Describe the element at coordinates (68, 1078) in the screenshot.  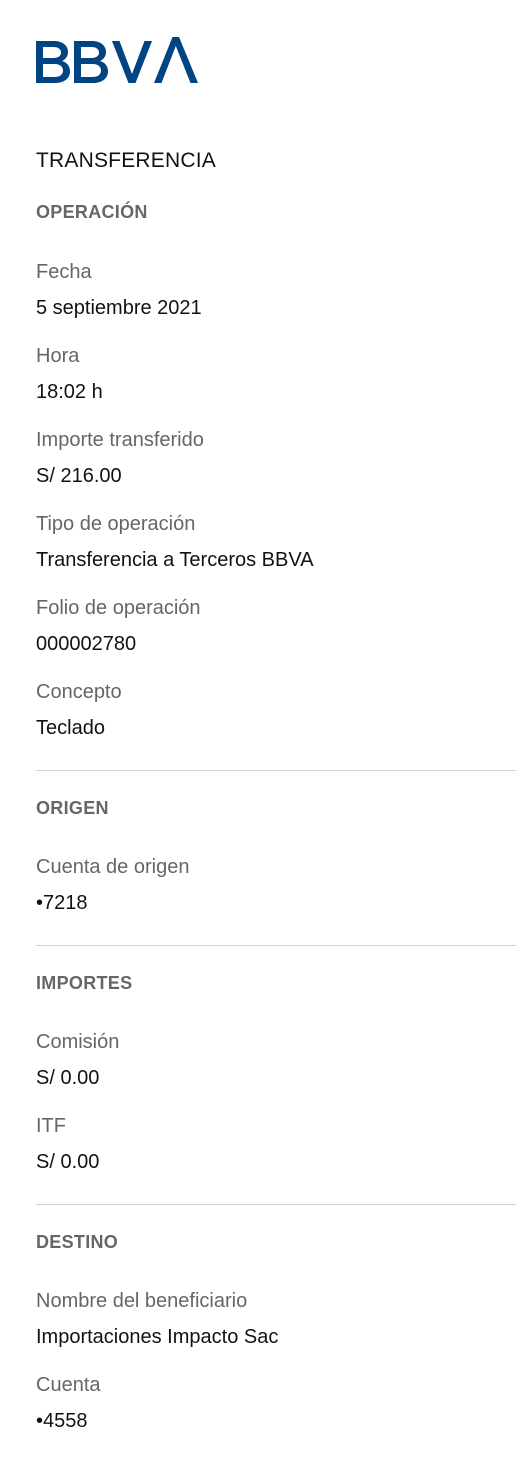
I see `comision-value: S/ 0.00` at that location.